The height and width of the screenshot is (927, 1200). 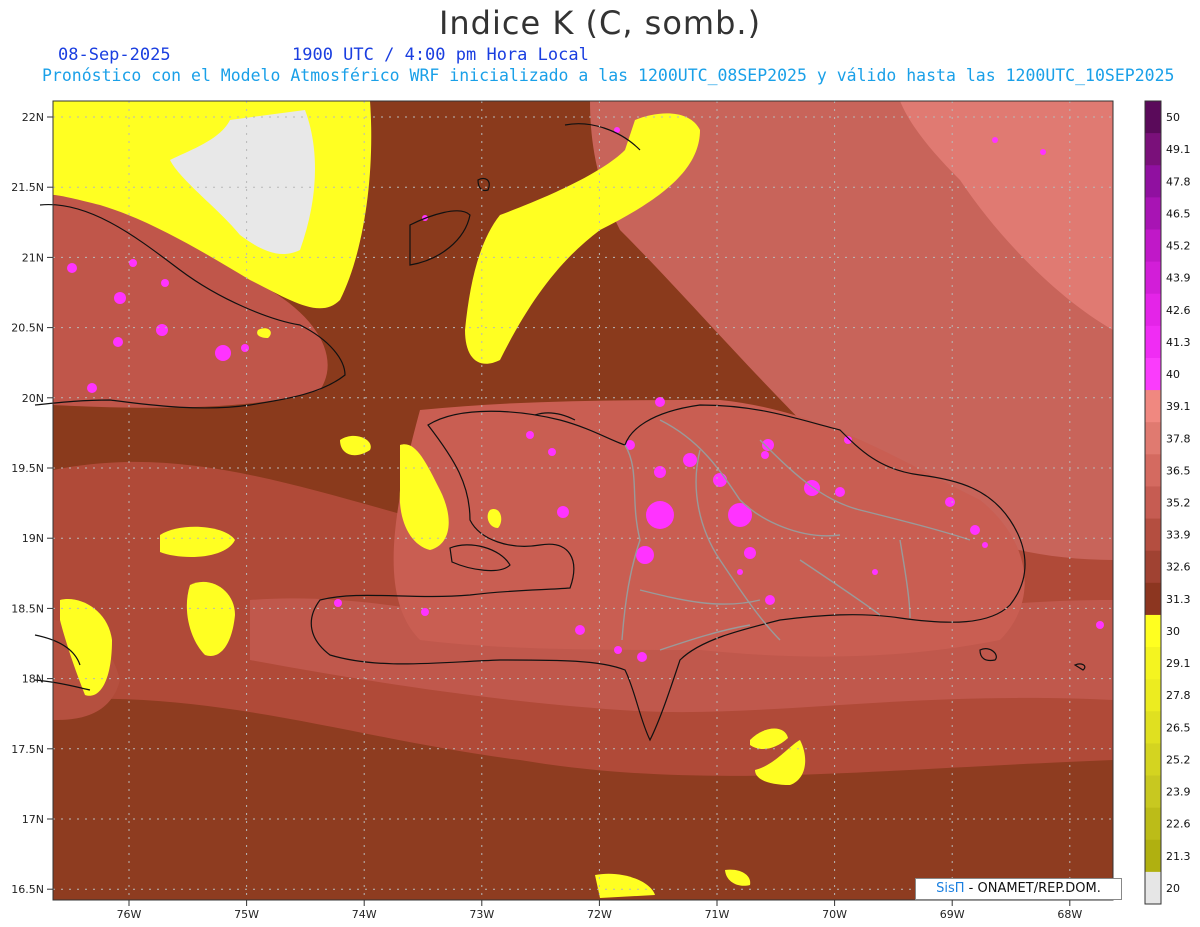 I want to click on lat-label: 18N, so click(x=33, y=679).